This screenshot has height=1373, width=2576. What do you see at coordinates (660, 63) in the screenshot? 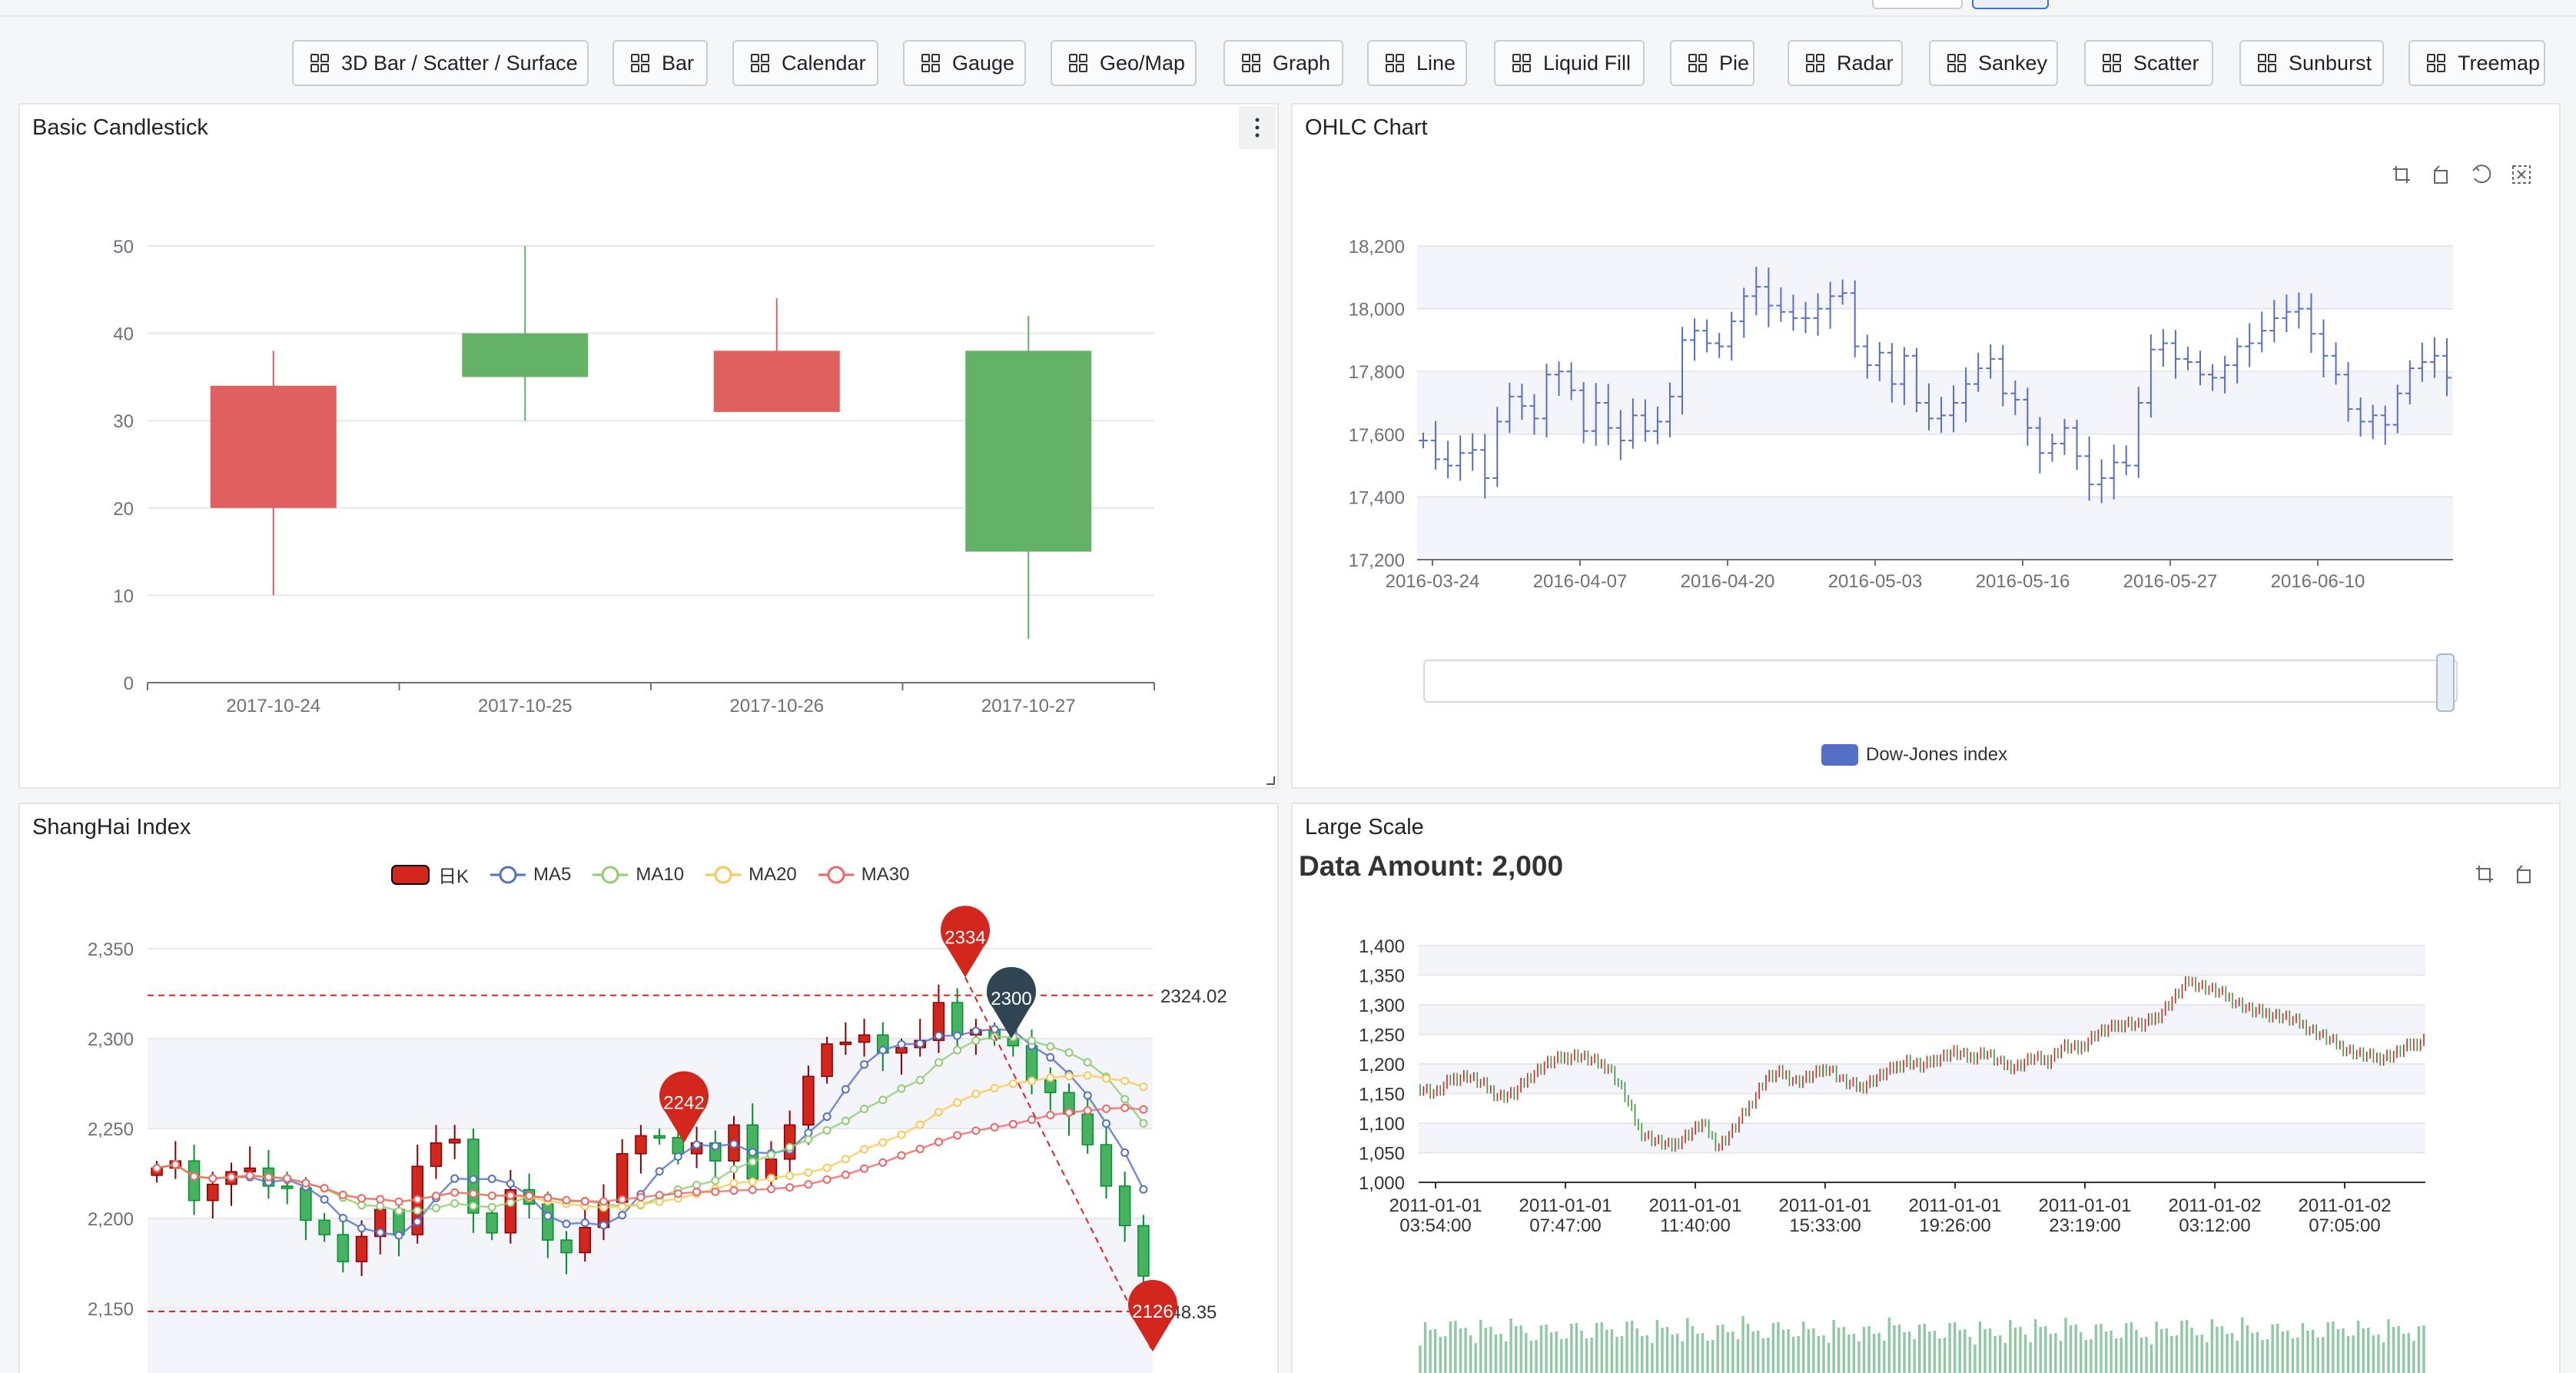
I see `chart-type-button-bar: Bar` at bounding box center [660, 63].